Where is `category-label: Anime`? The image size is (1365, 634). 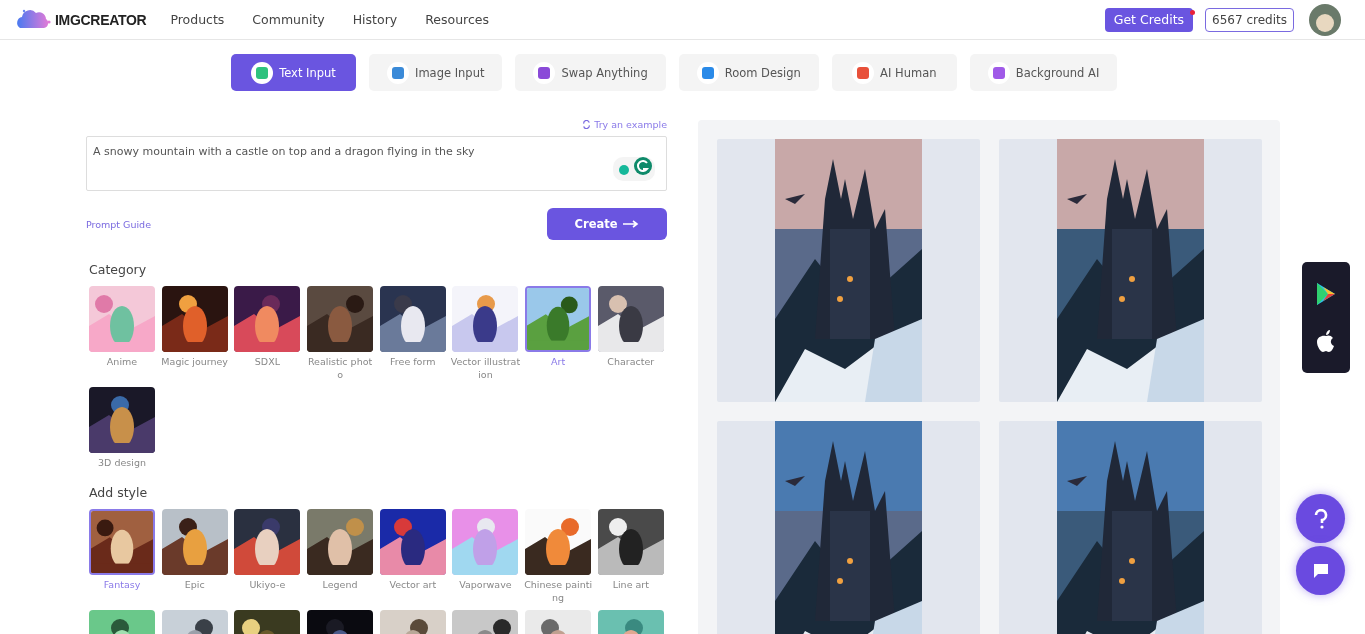 category-label: Anime is located at coordinates (122, 361).